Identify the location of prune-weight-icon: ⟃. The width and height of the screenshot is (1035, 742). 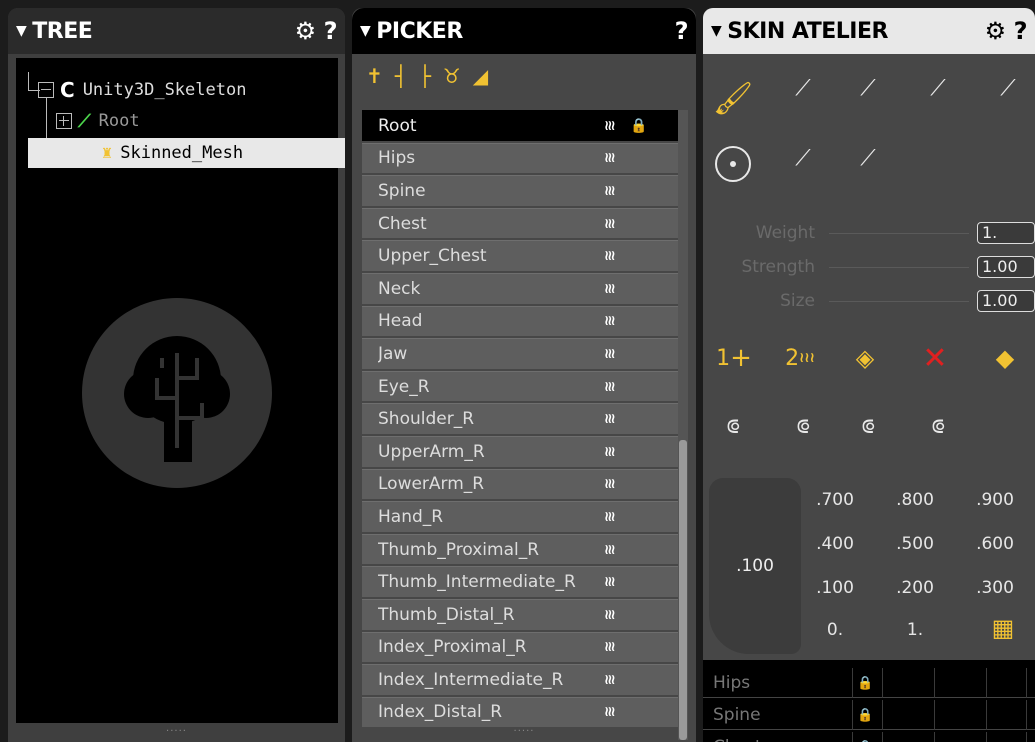
(938, 426).